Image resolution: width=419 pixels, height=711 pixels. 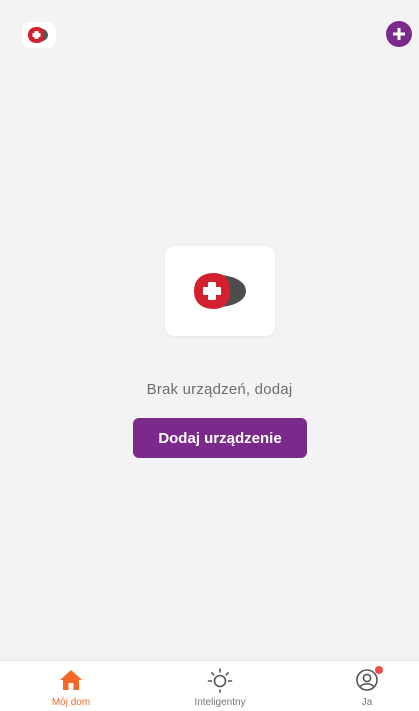 I want to click on add-device-button: Dodaj urządzenie, so click(x=220, y=438).